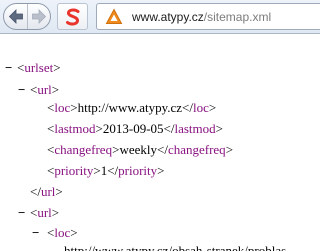  I want to click on forward-button, so click(38, 16).